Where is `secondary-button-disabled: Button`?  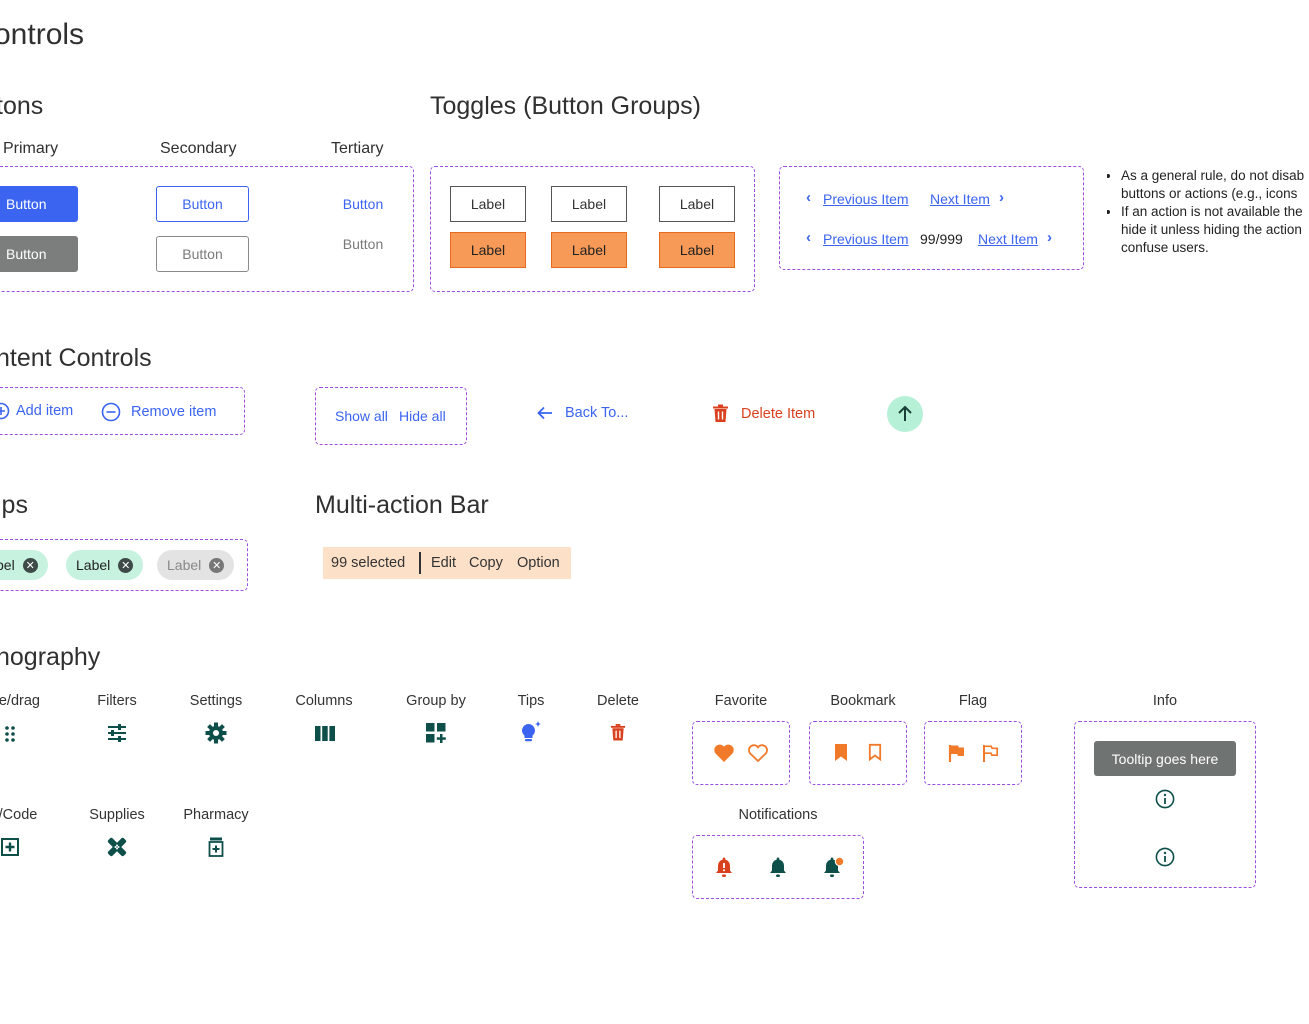
secondary-button-disabled: Button is located at coordinates (202, 254).